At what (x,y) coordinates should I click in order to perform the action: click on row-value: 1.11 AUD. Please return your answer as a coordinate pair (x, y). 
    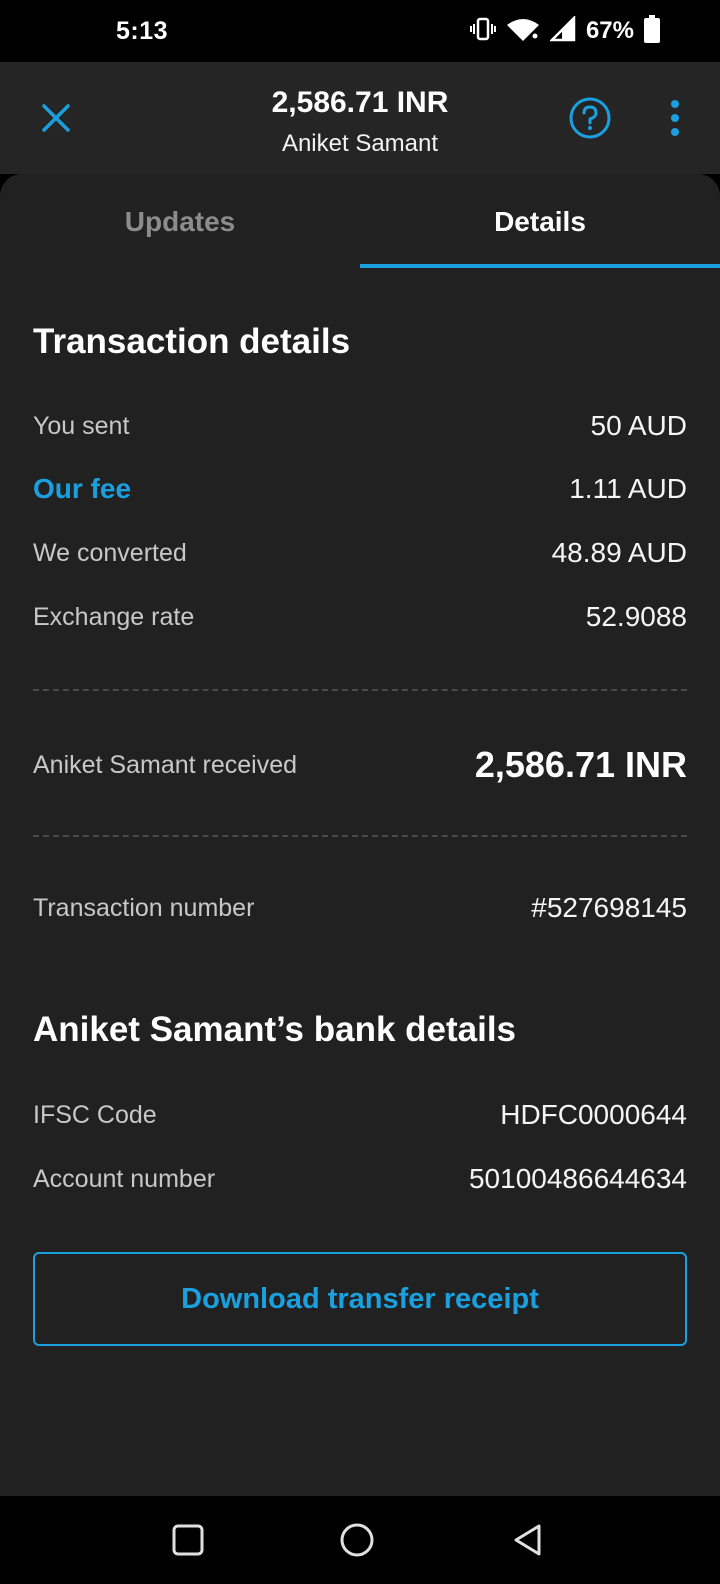
    Looking at the image, I should click on (628, 488).